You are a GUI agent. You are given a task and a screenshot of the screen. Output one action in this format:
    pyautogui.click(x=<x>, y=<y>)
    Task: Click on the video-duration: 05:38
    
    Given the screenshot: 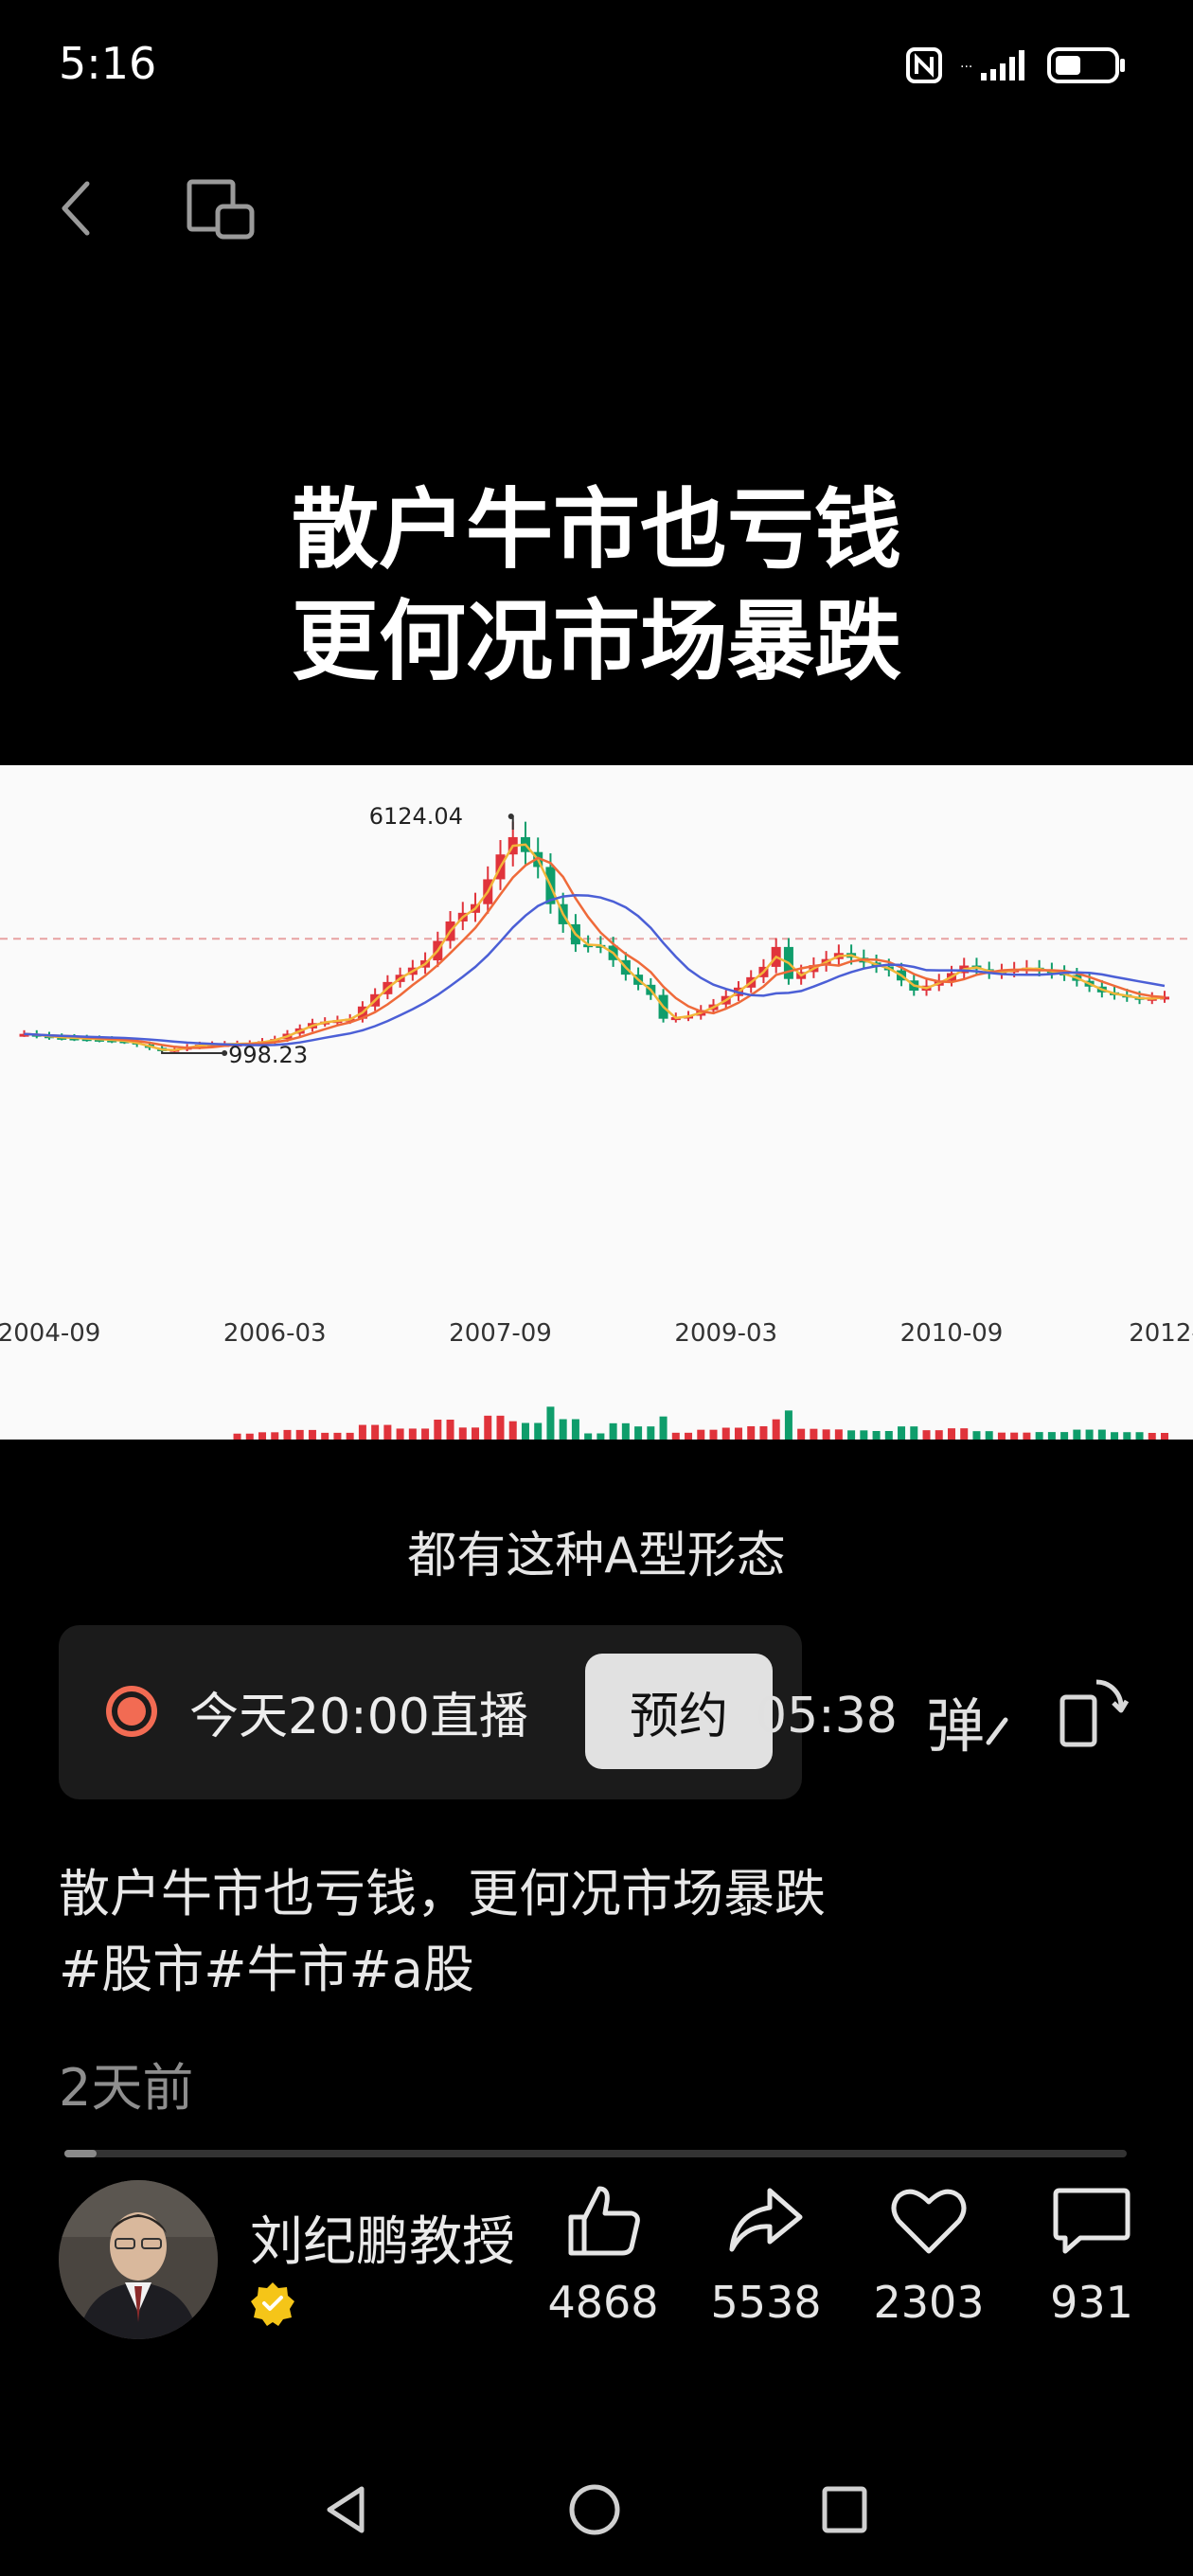 What is the action you would take?
    pyautogui.click(x=827, y=1716)
    